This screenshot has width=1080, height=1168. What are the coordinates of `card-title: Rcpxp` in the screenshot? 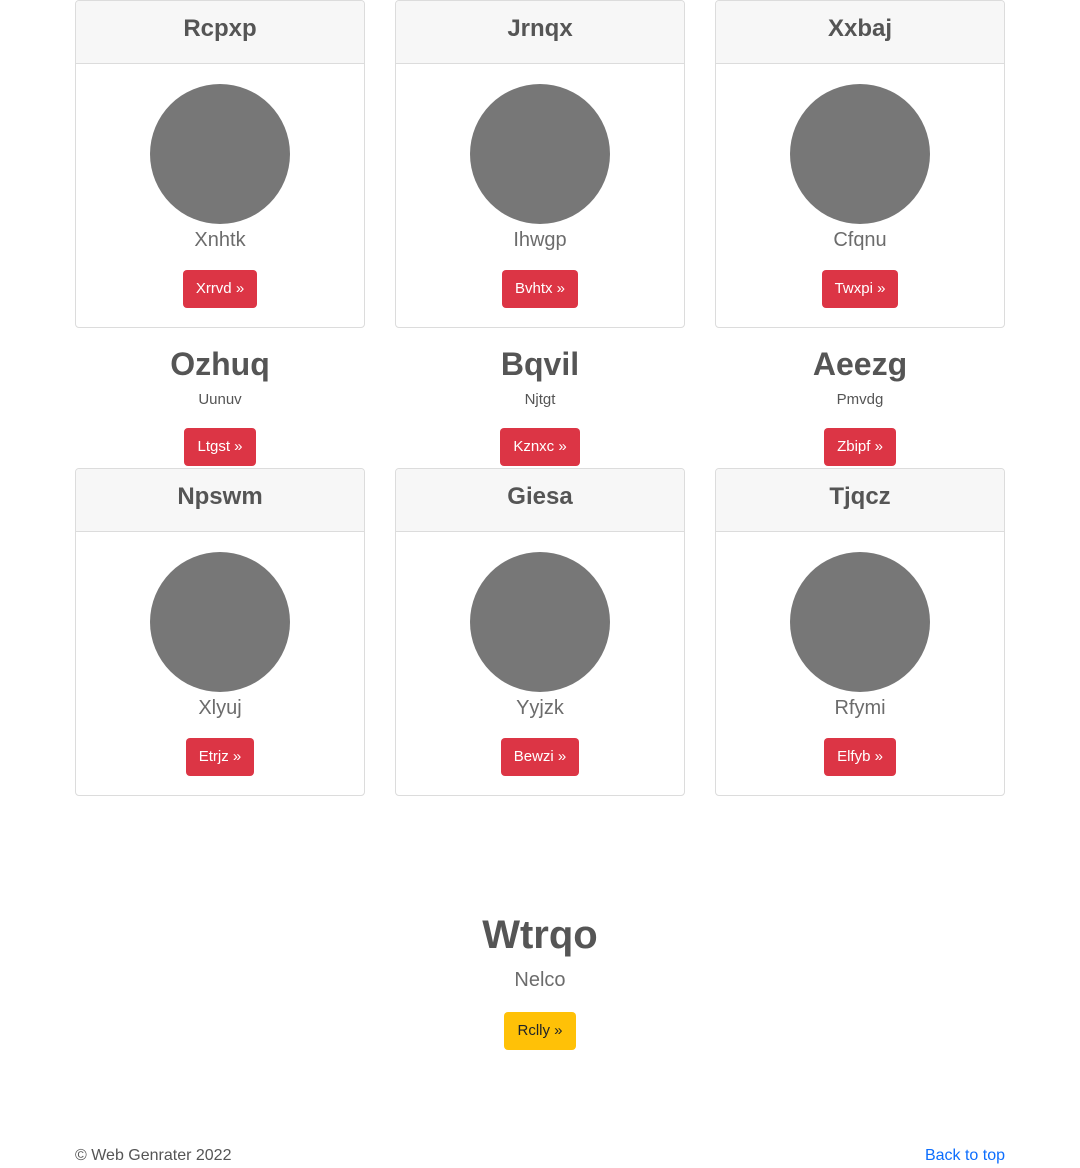 It's located at (220, 32).